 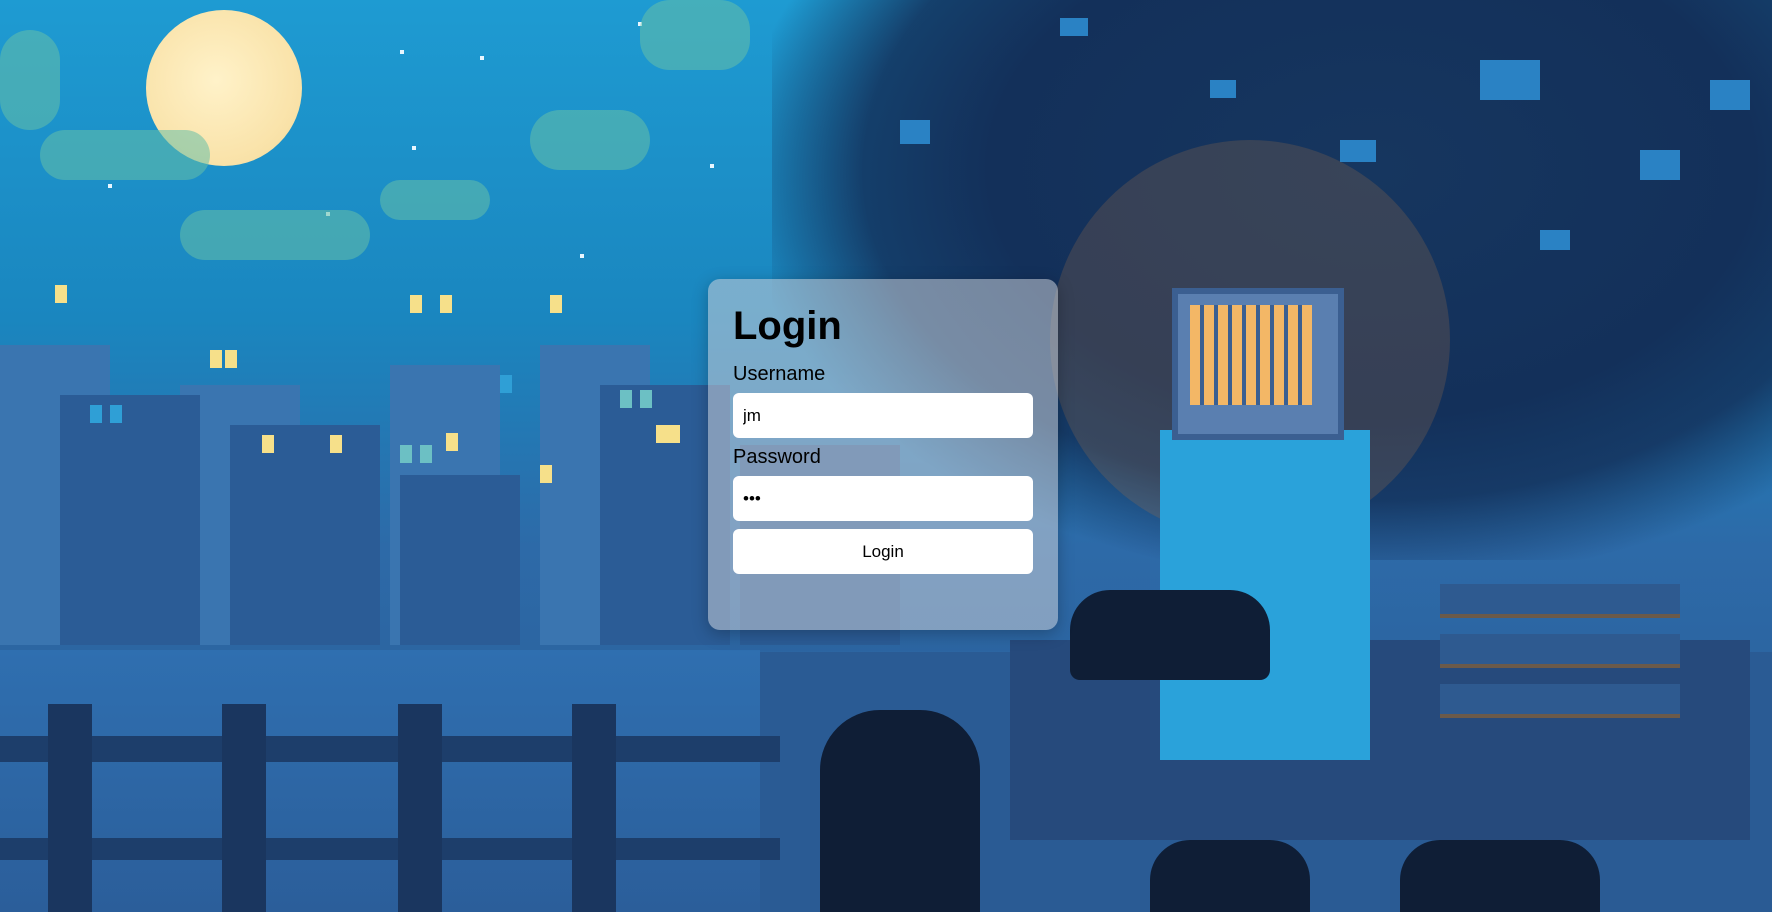 What do you see at coordinates (883, 498) in the screenshot?
I see `password-input` at bounding box center [883, 498].